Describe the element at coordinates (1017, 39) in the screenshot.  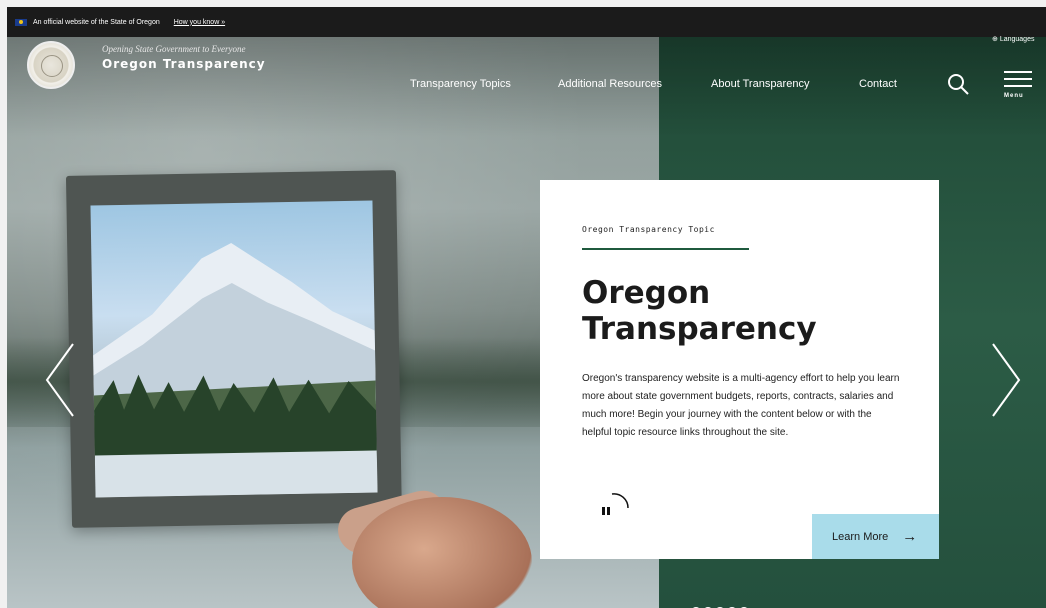
I see `languages-label: Languages` at that location.